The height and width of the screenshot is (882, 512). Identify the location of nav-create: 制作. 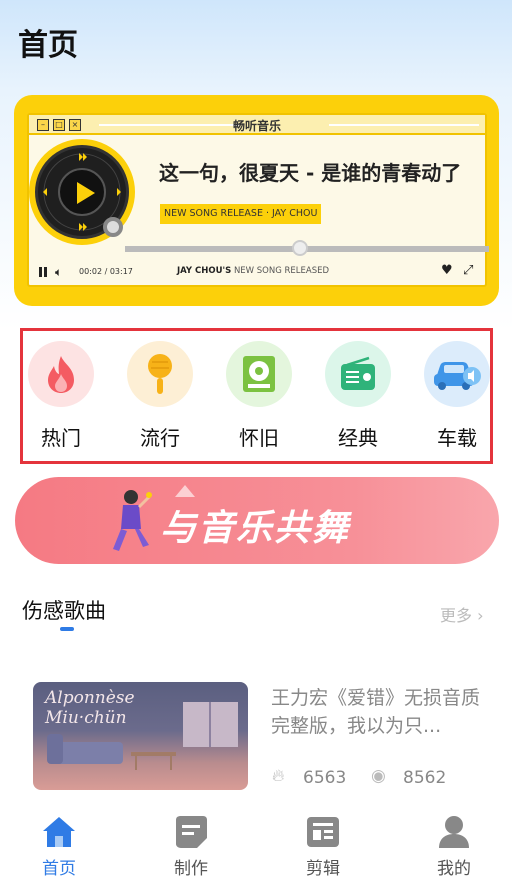
(191, 846).